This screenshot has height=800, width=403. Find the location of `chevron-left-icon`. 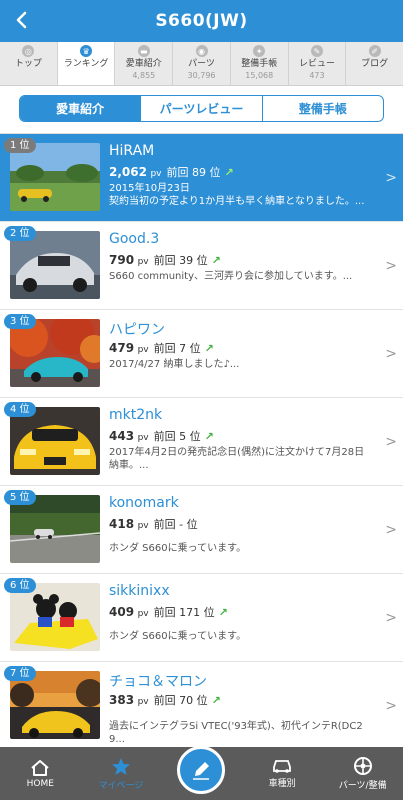

chevron-left-icon is located at coordinates (21, 20).